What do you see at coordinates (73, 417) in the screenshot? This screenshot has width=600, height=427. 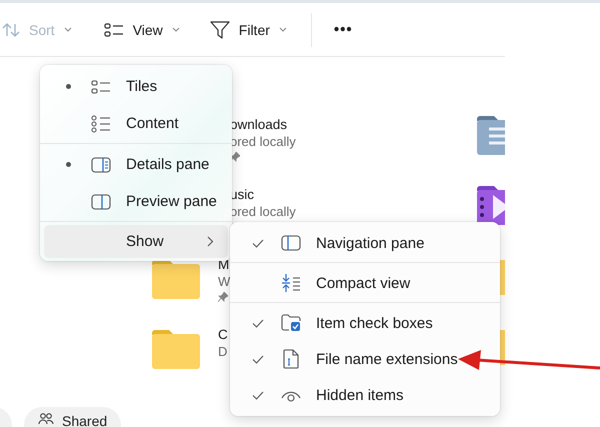 I see `shared-chip: Shared` at bounding box center [73, 417].